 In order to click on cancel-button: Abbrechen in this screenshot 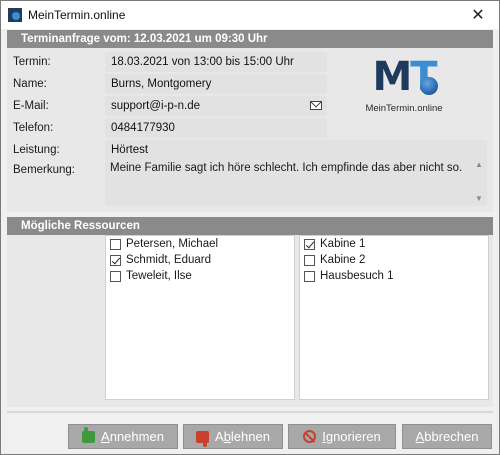, I will do `click(447, 436)`.